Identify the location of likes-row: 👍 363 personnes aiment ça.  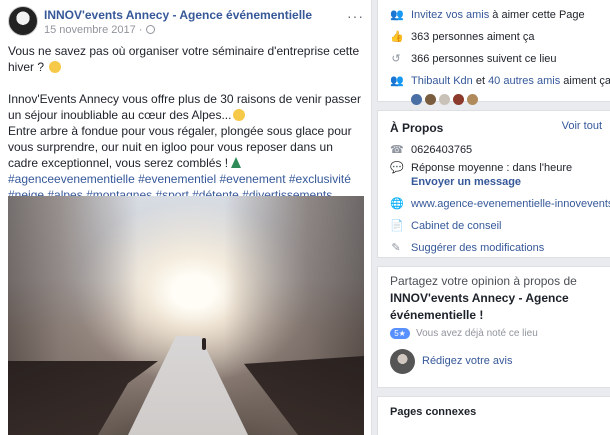
(494, 37).